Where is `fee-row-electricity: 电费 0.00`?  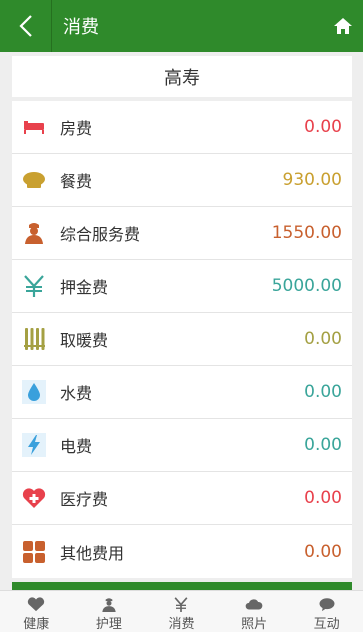 fee-row-electricity: 电费 0.00 is located at coordinates (182, 445).